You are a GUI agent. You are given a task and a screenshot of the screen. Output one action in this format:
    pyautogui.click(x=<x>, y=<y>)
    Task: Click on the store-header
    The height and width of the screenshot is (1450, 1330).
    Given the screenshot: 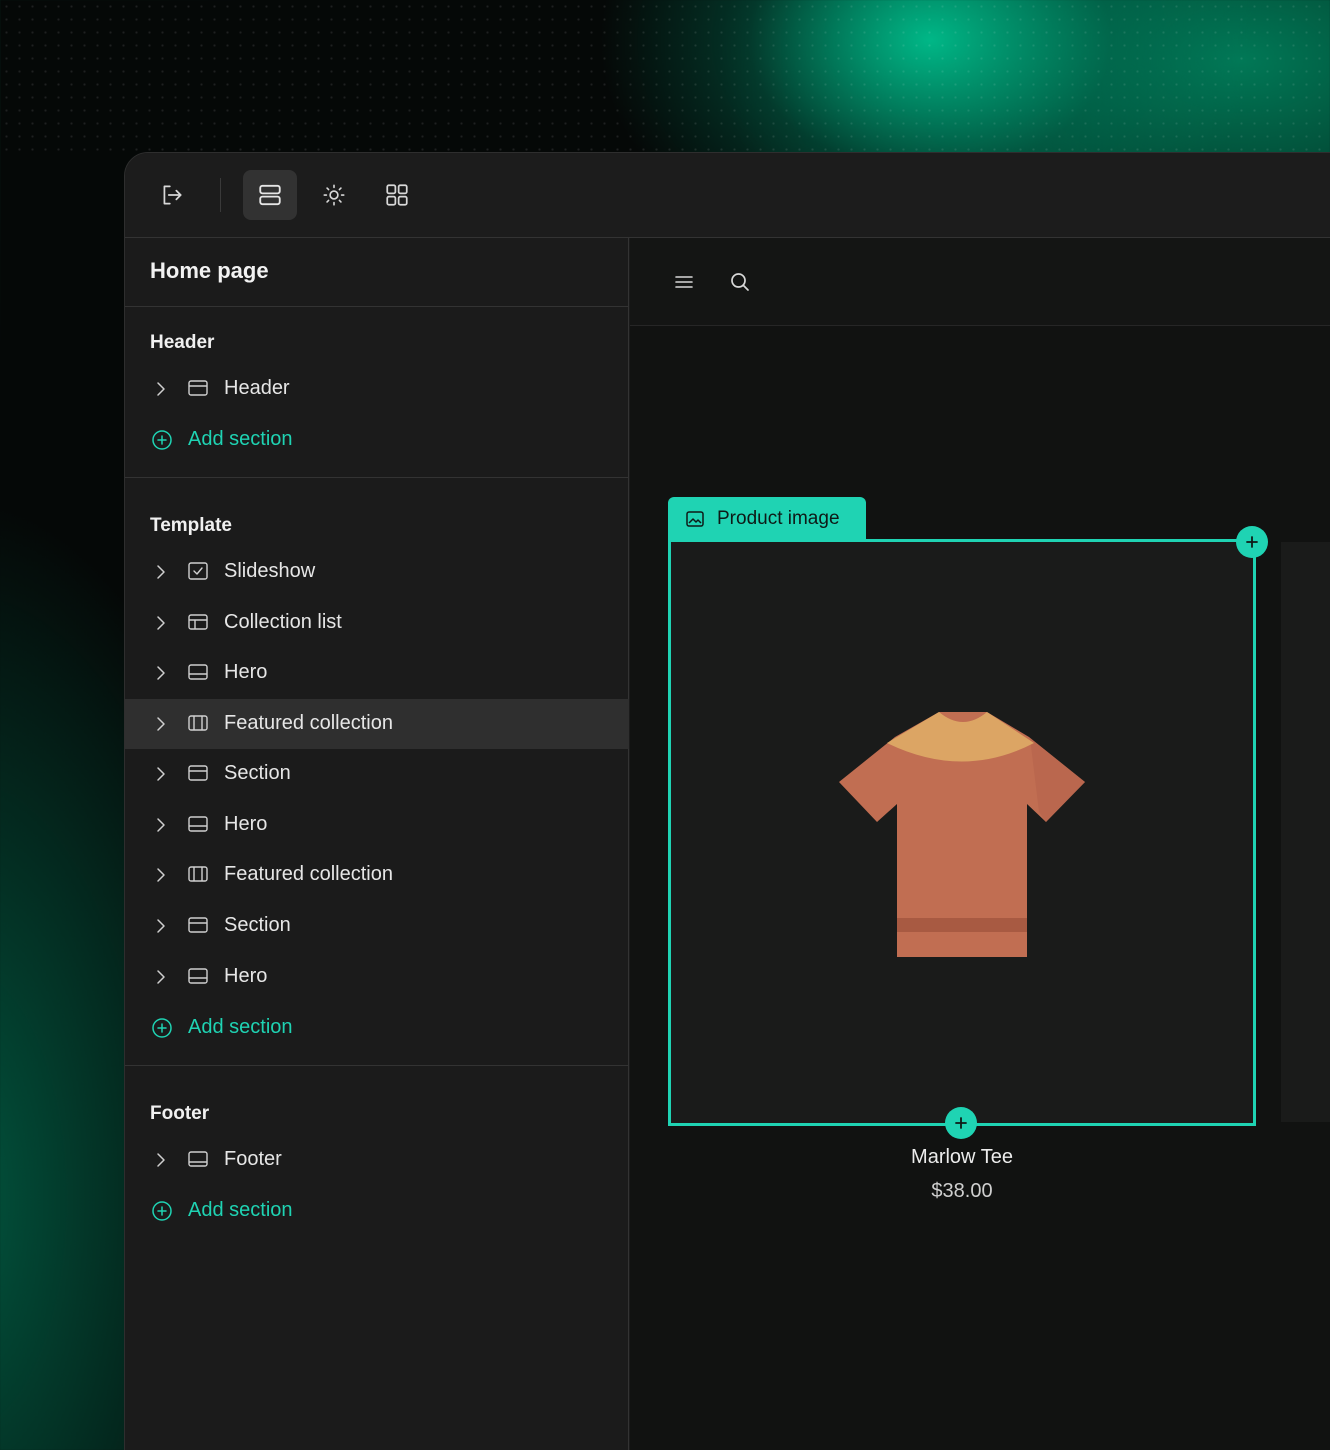 What is the action you would take?
    pyautogui.click(x=980, y=282)
    